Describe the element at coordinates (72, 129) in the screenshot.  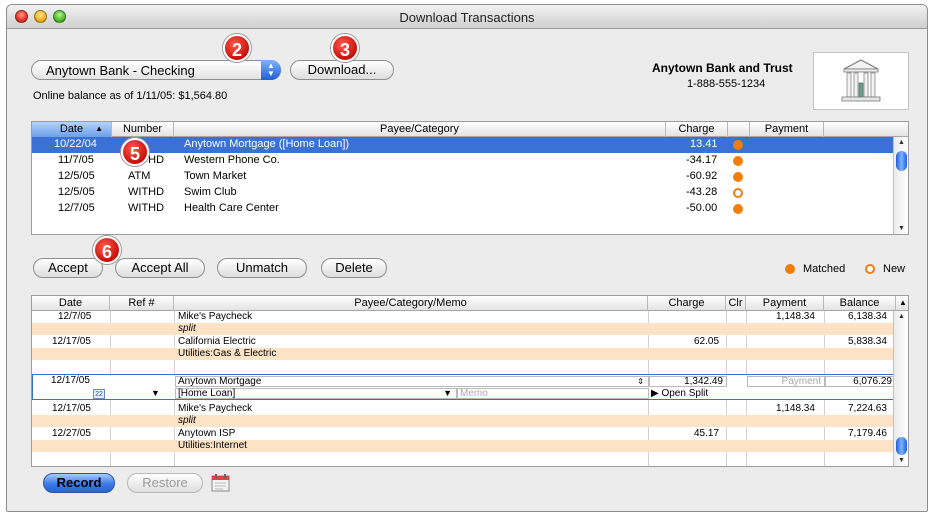
I see `col-date-header: Date ▲` at that location.